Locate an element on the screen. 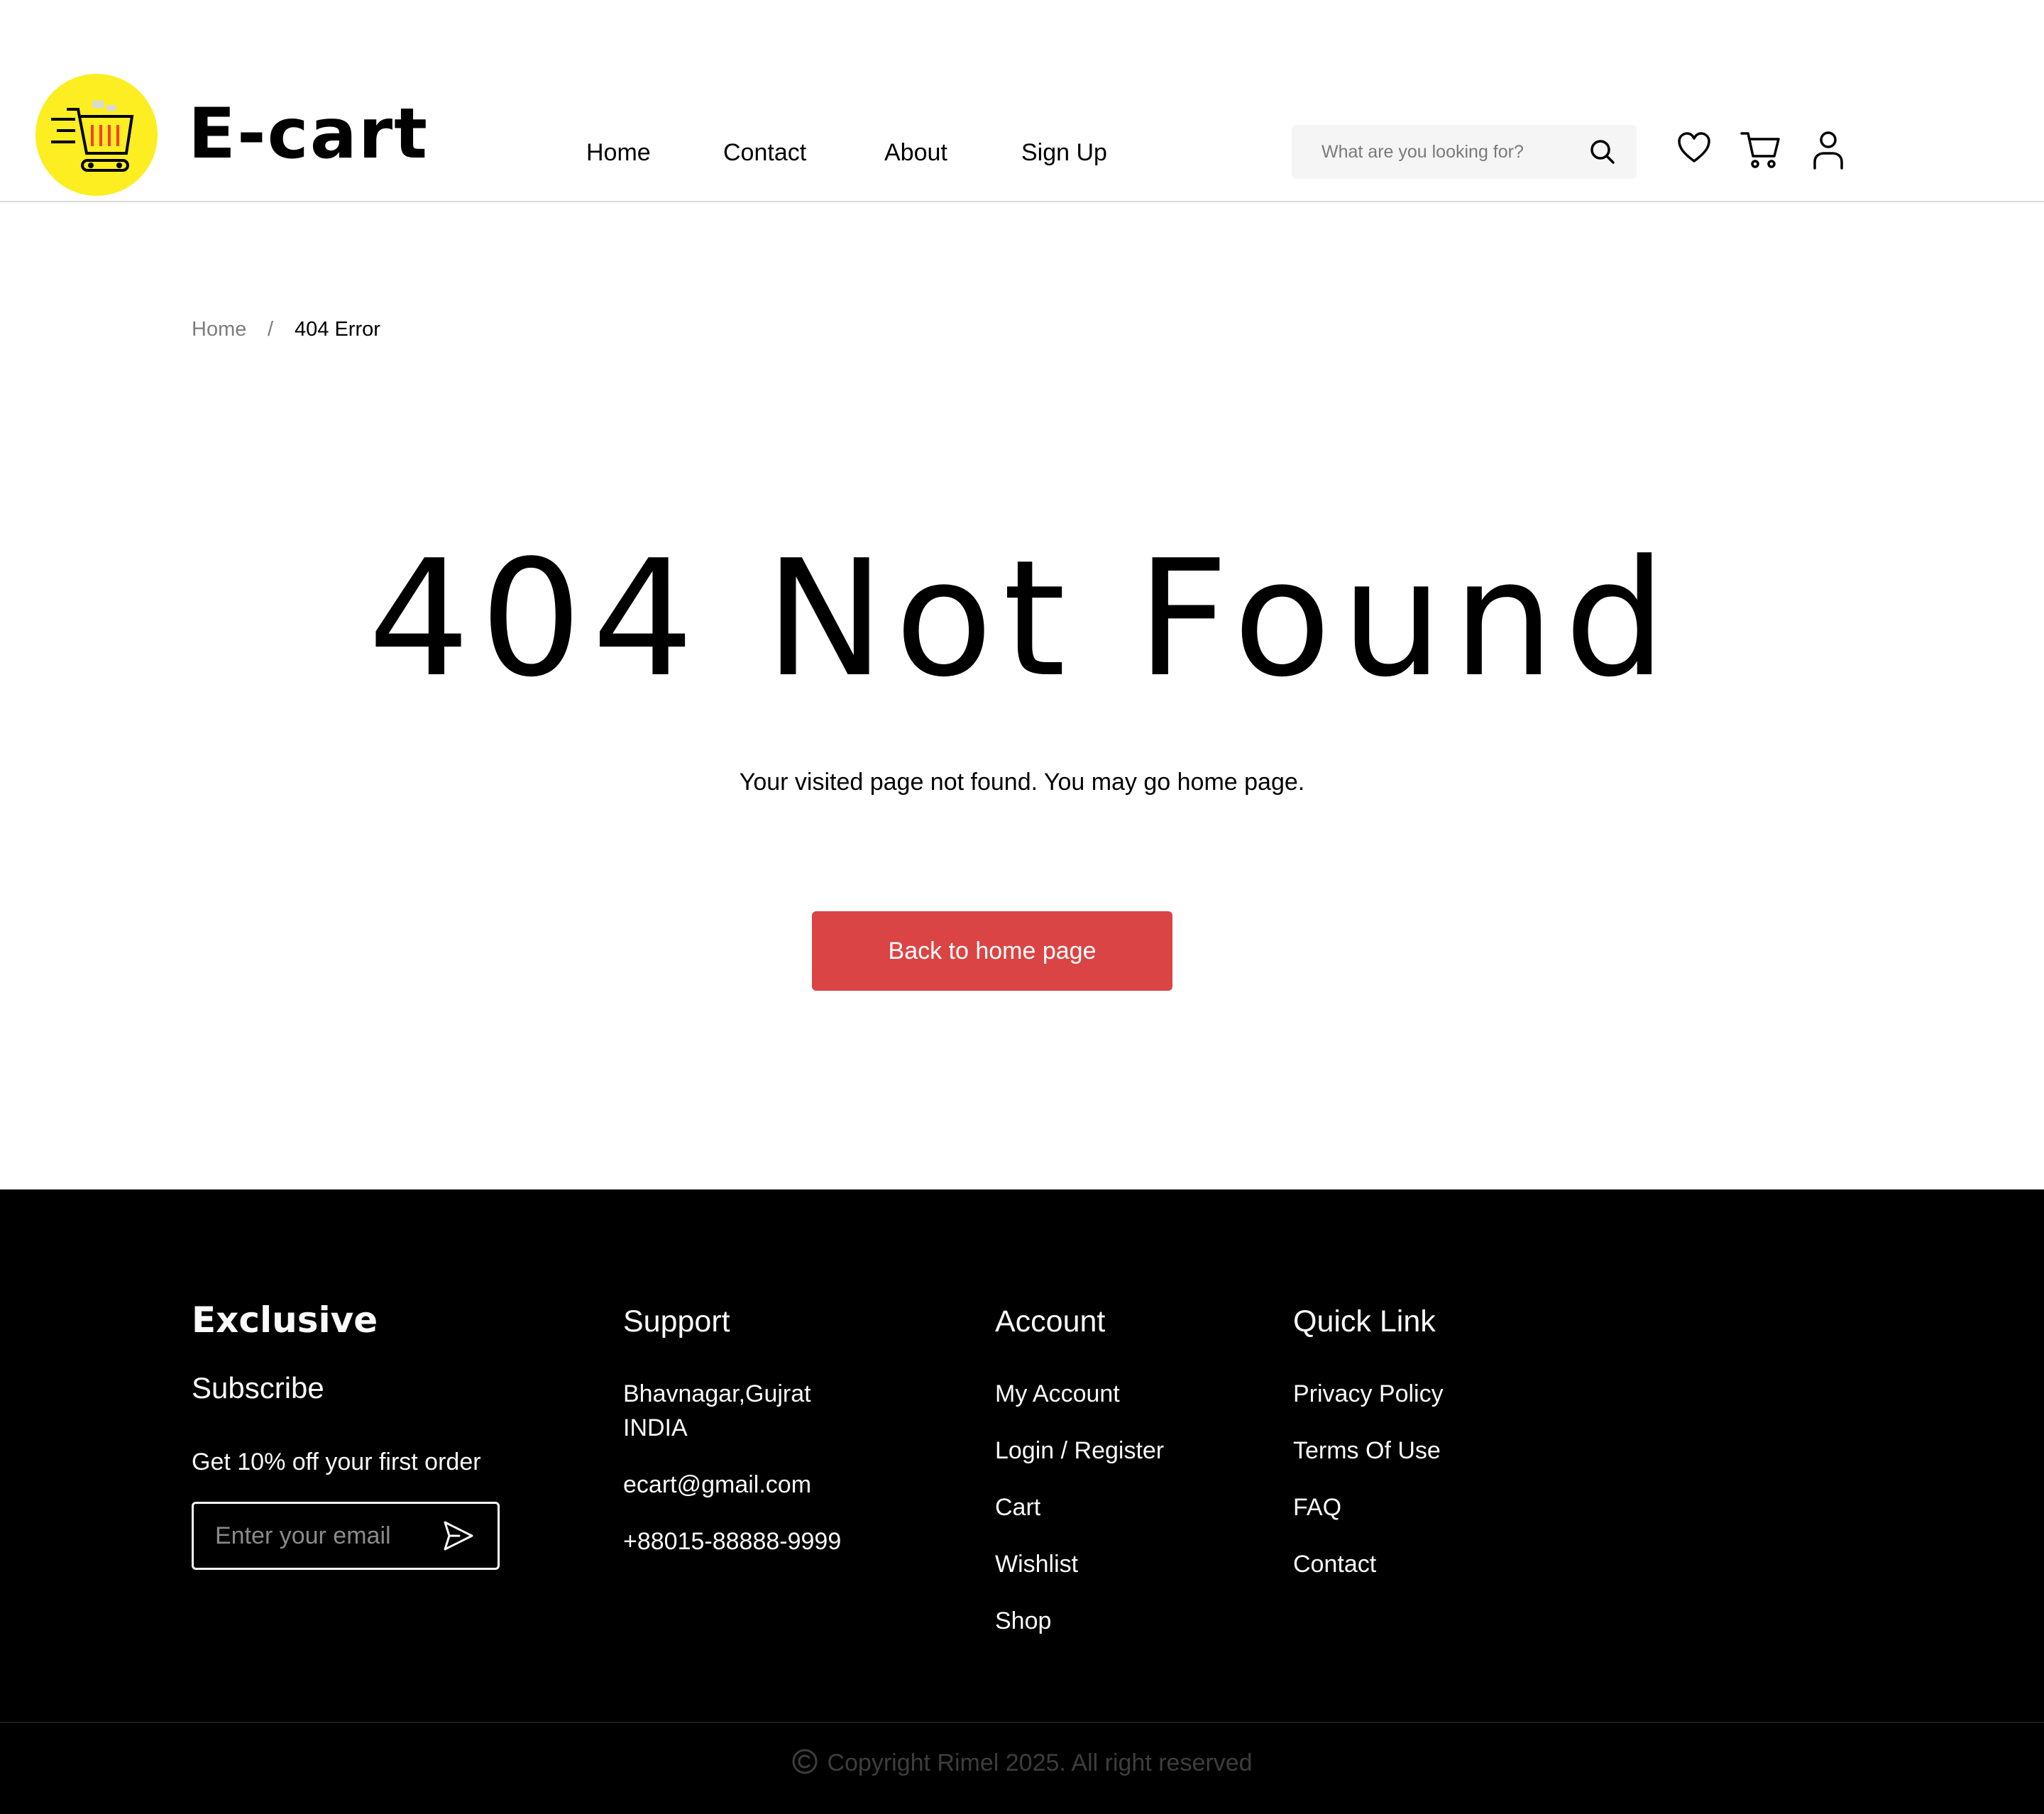 The height and width of the screenshot is (1814, 2044). back-to-home-button: Back to home page is located at coordinates (992, 951).